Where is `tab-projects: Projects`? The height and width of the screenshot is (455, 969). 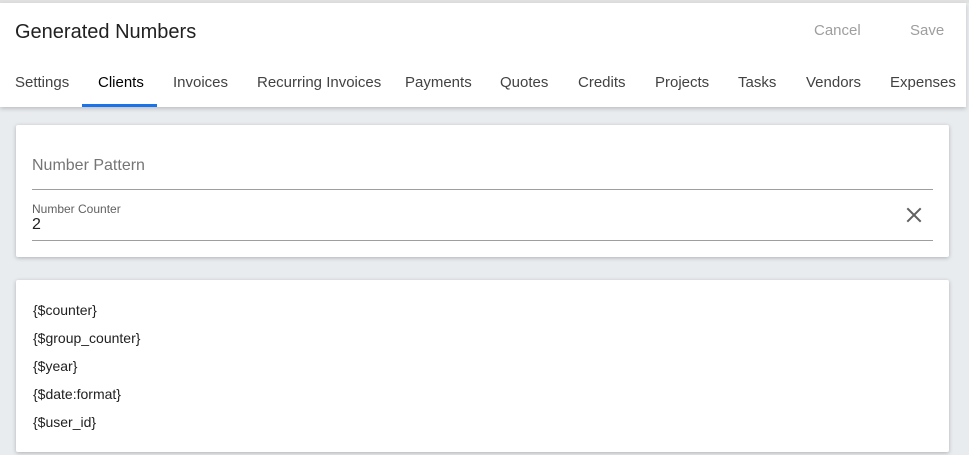
tab-projects: Projects is located at coordinates (682, 82).